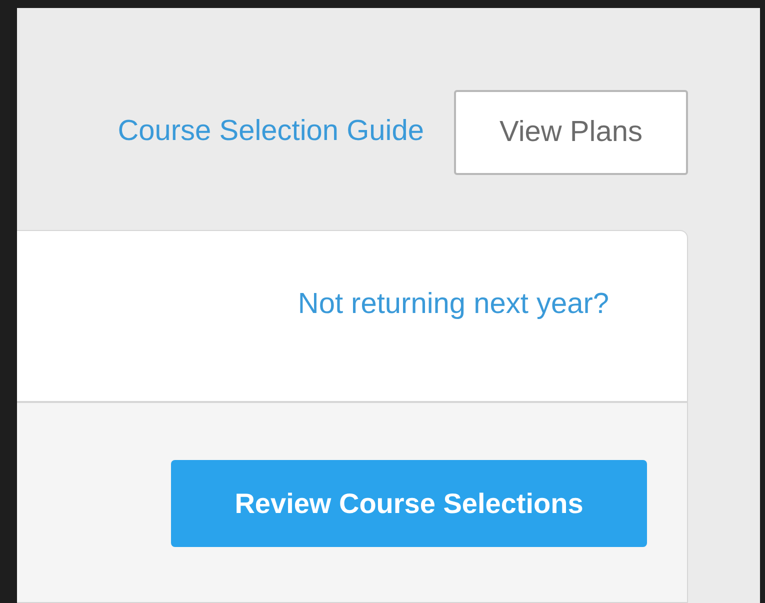 This screenshot has width=765, height=603. What do you see at coordinates (571, 132) in the screenshot?
I see `view-plans-button: View Plans` at bounding box center [571, 132].